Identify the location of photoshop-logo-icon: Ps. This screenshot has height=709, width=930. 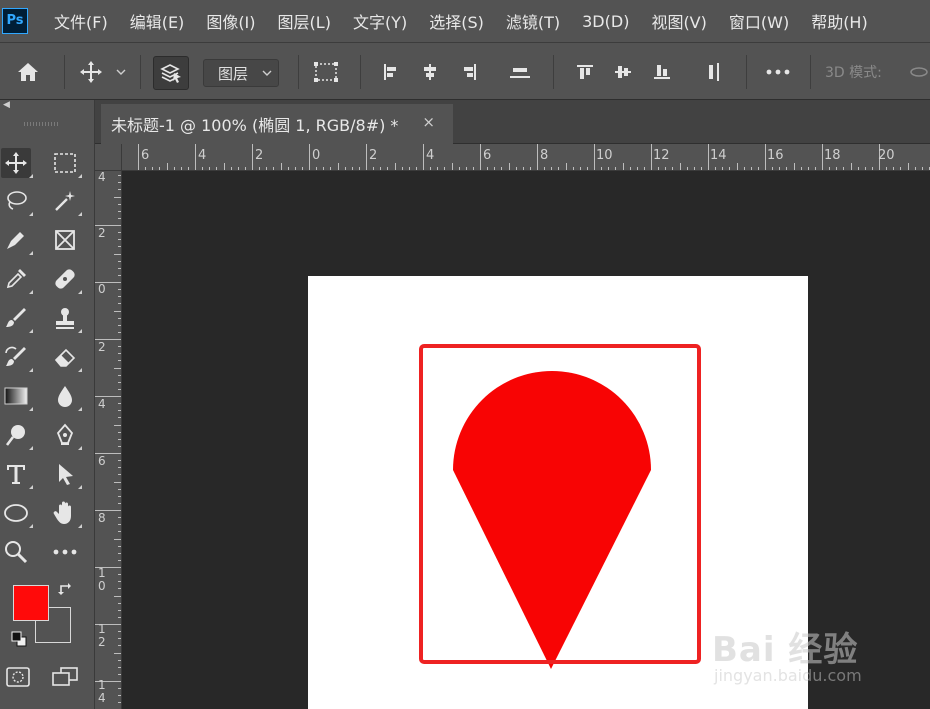
(15, 21).